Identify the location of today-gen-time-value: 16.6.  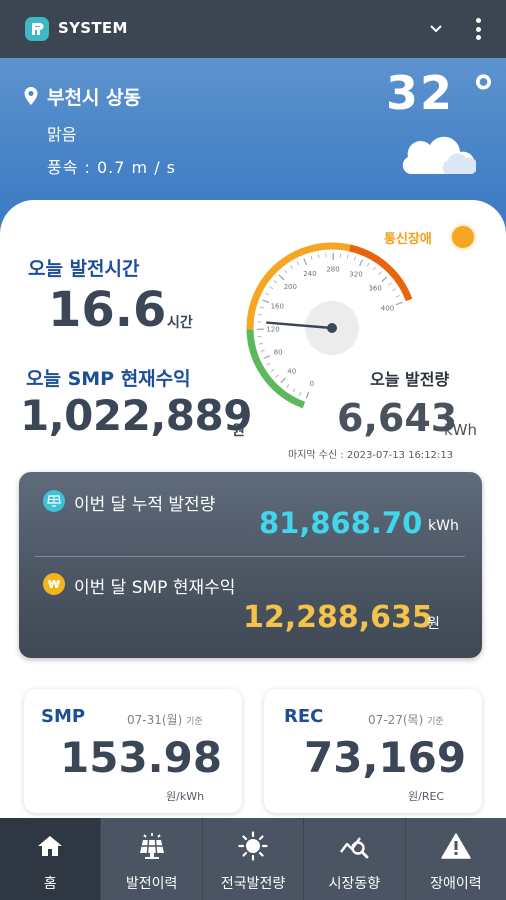
(107, 310).